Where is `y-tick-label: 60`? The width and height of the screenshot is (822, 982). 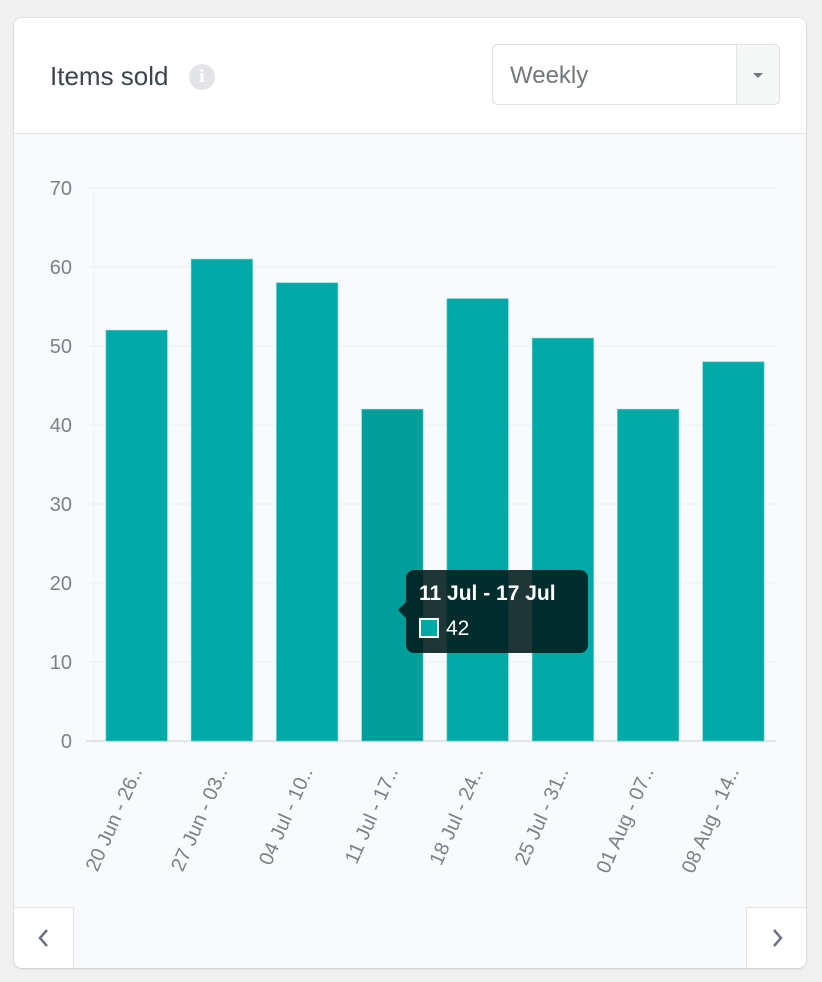 y-tick-label: 60 is located at coordinates (61, 268).